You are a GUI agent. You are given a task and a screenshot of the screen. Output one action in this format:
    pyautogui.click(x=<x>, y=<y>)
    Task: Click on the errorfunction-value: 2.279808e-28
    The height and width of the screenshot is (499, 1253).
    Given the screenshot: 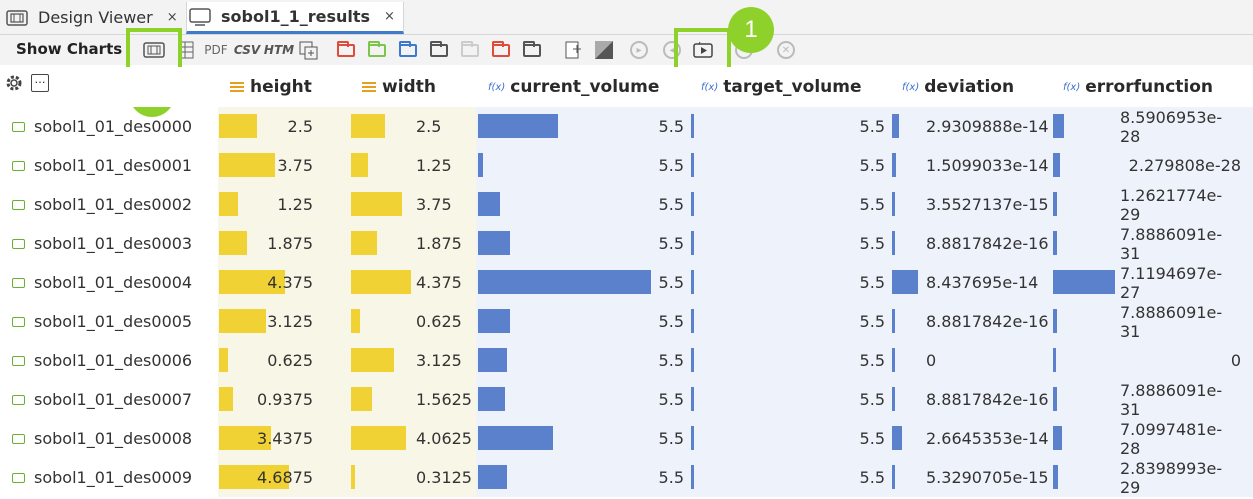 What is the action you would take?
    pyautogui.click(x=1184, y=165)
    